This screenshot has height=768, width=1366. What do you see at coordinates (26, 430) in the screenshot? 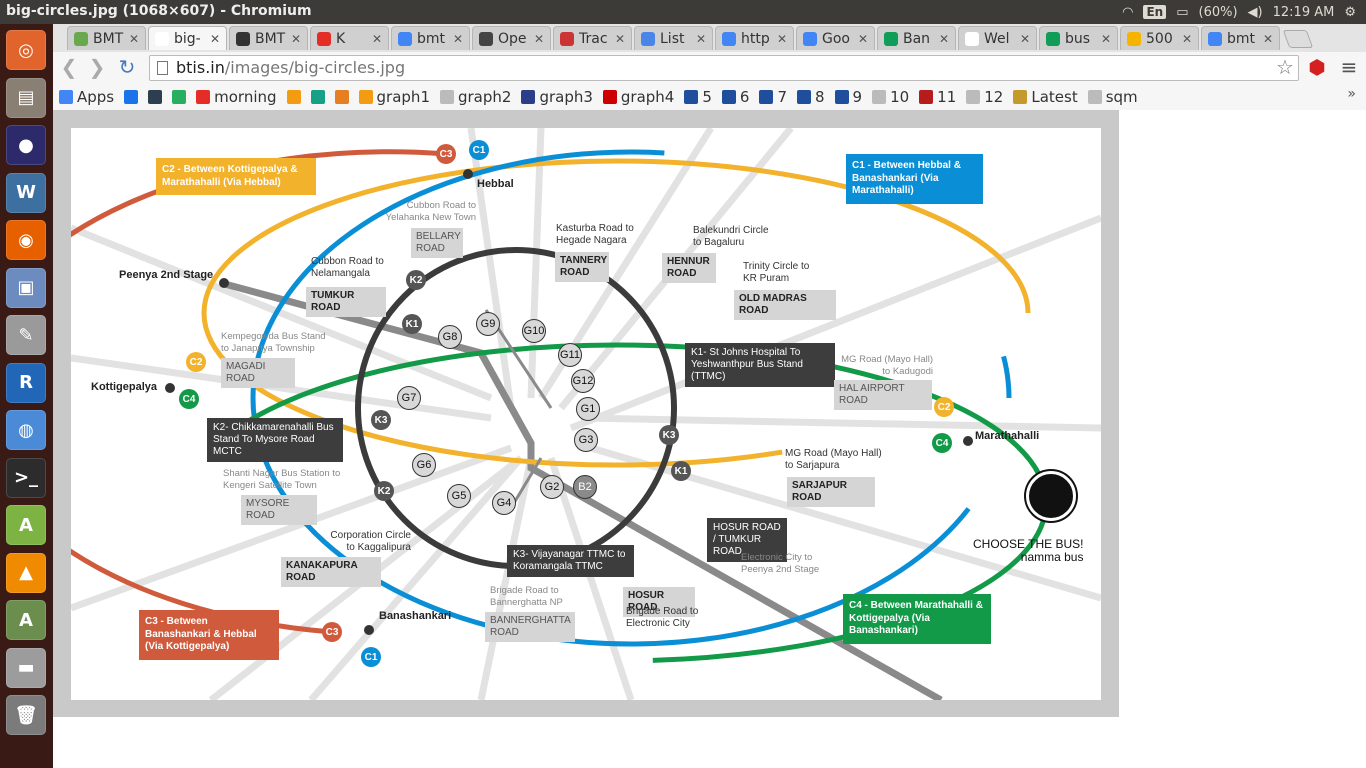
I see `launcher-chromium-icon: ◍` at bounding box center [26, 430].